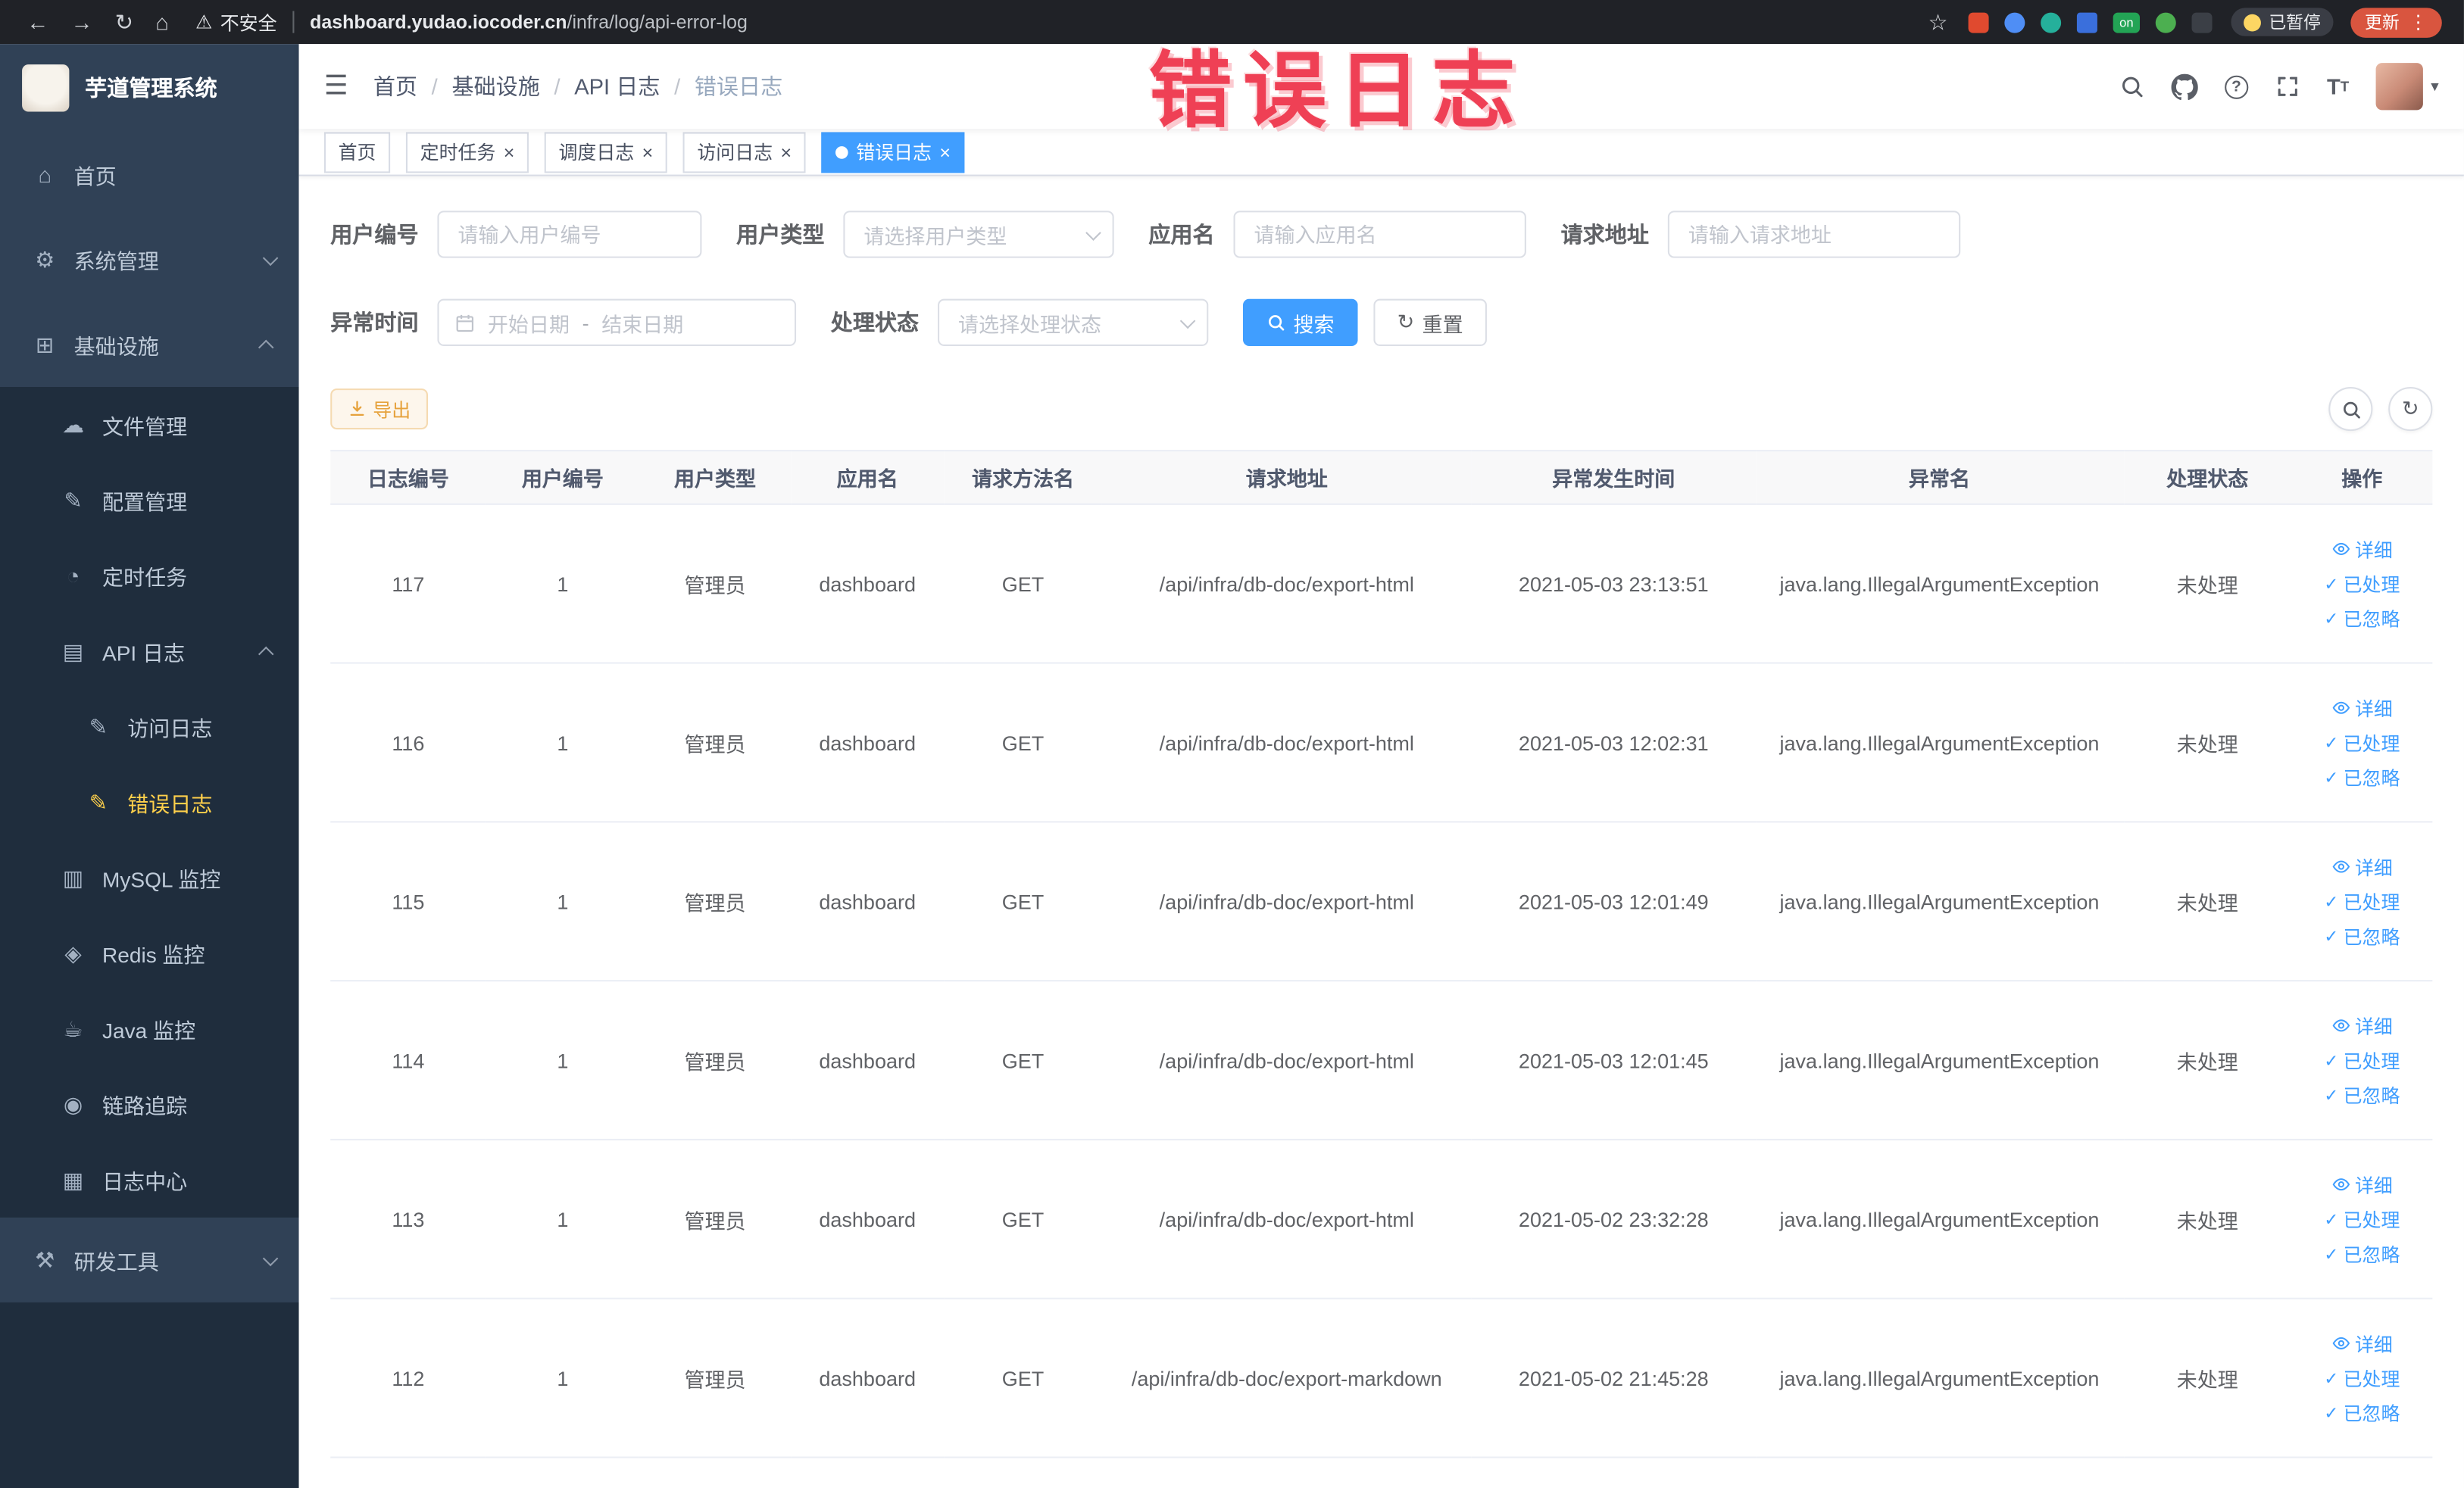 The height and width of the screenshot is (1488, 2464). I want to click on eye-icon, so click(2340, 1343).